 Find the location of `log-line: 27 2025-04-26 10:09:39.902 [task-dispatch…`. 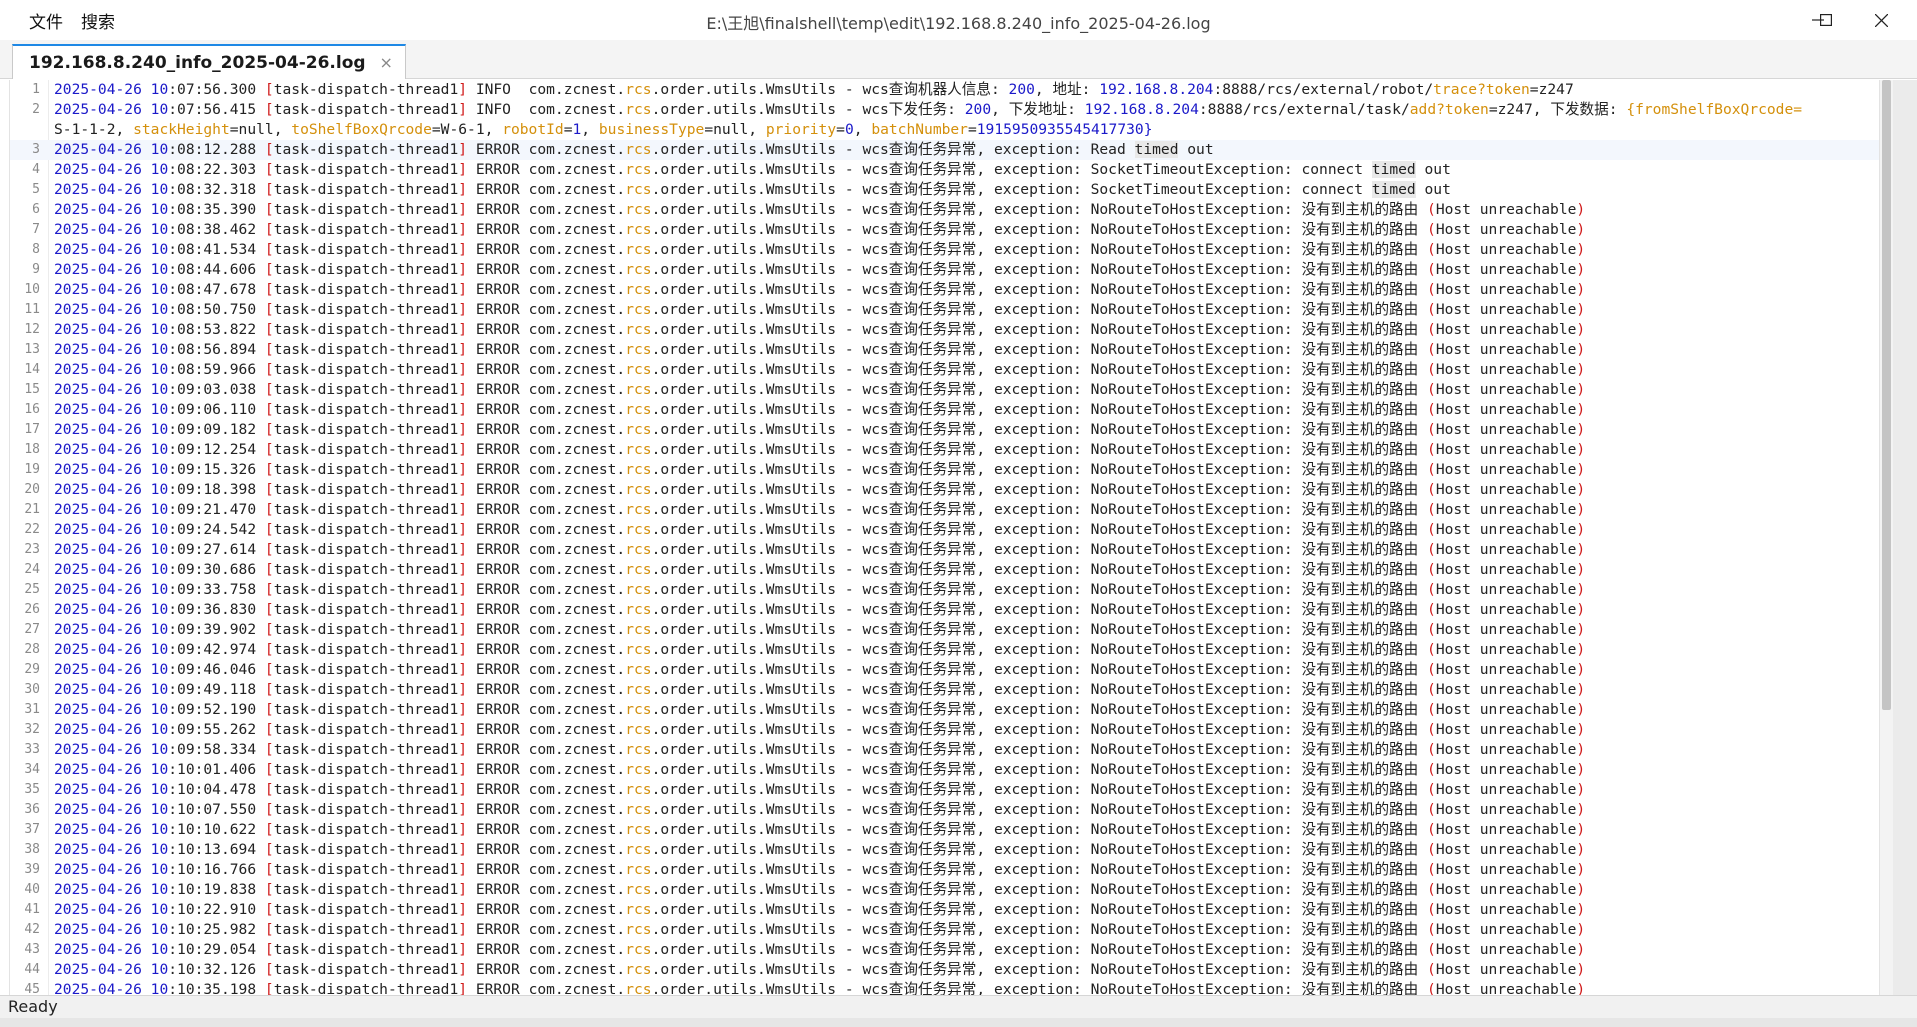

log-line: 27 2025-04-26 10:09:39.902 [task-dispatch… is located at coordinates (945, 630).